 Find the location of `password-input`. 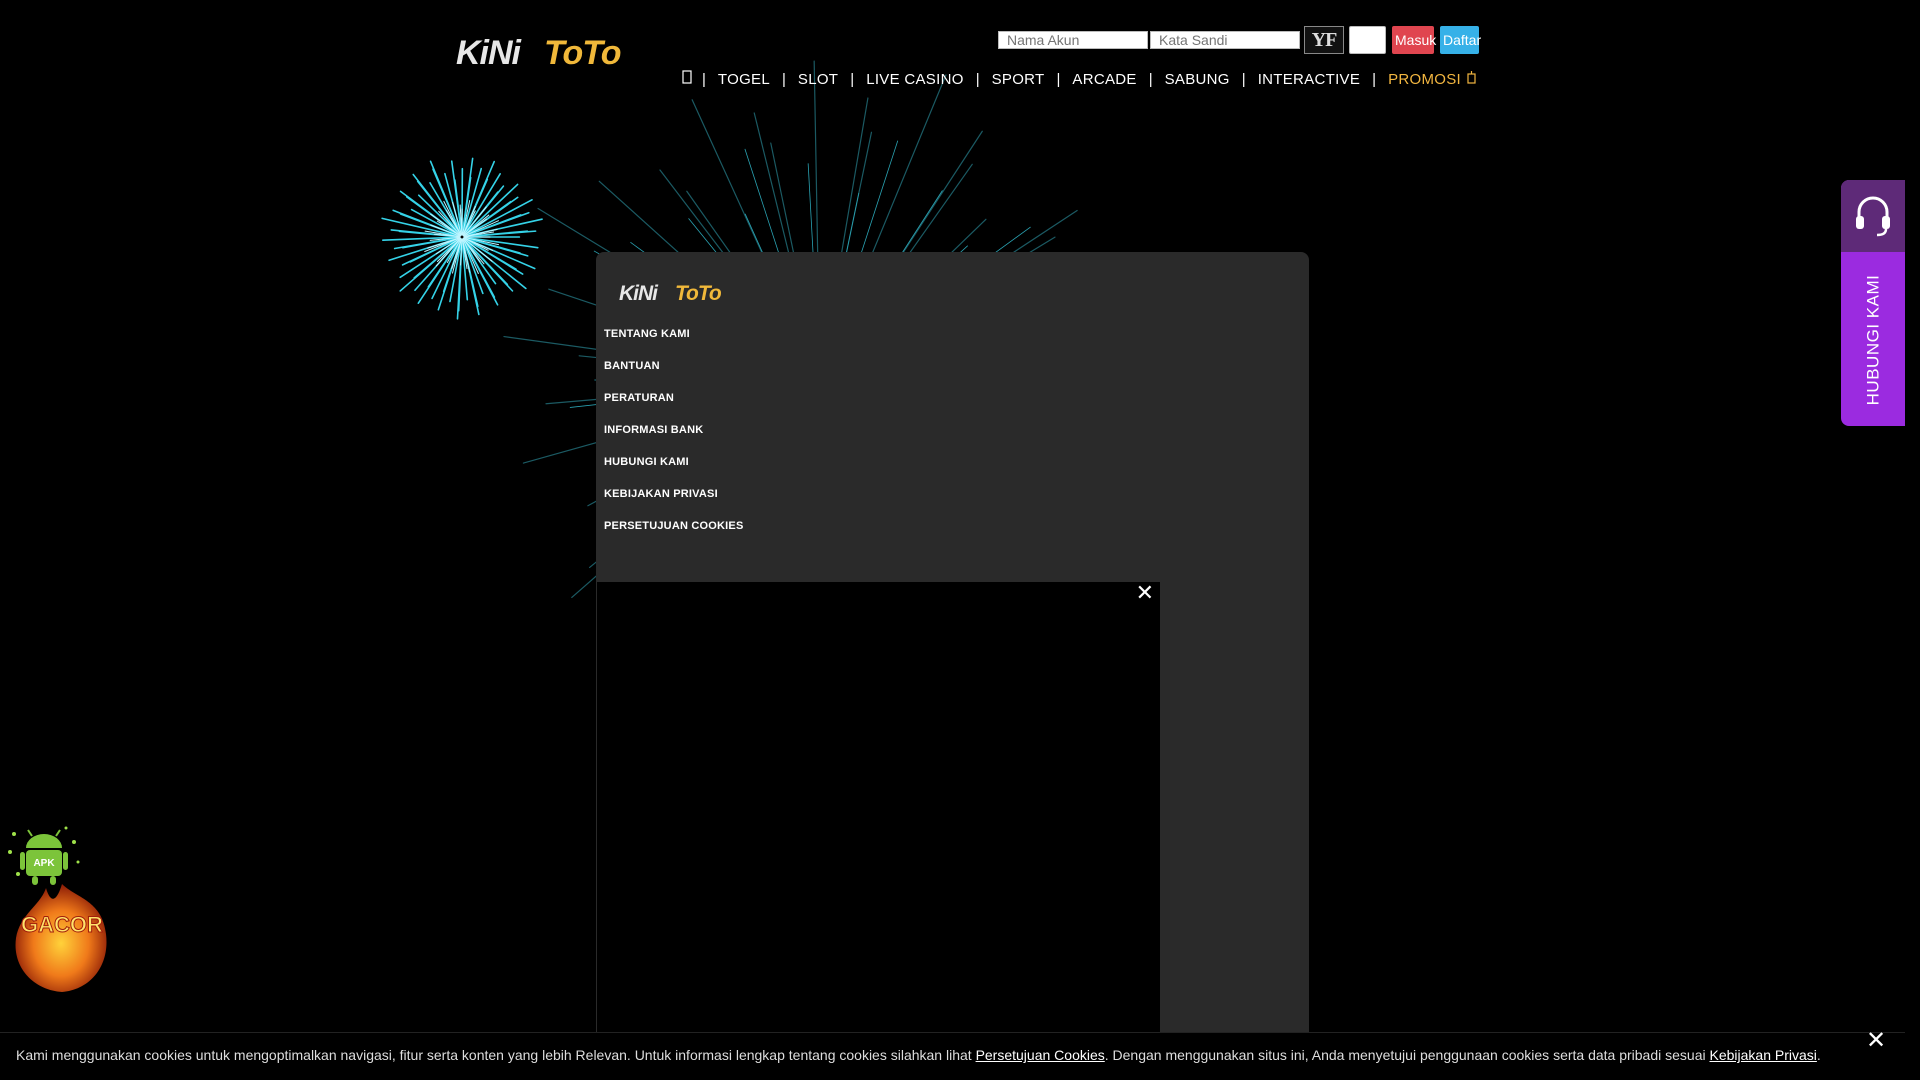

password-input is located at coordinates (1225, 40).